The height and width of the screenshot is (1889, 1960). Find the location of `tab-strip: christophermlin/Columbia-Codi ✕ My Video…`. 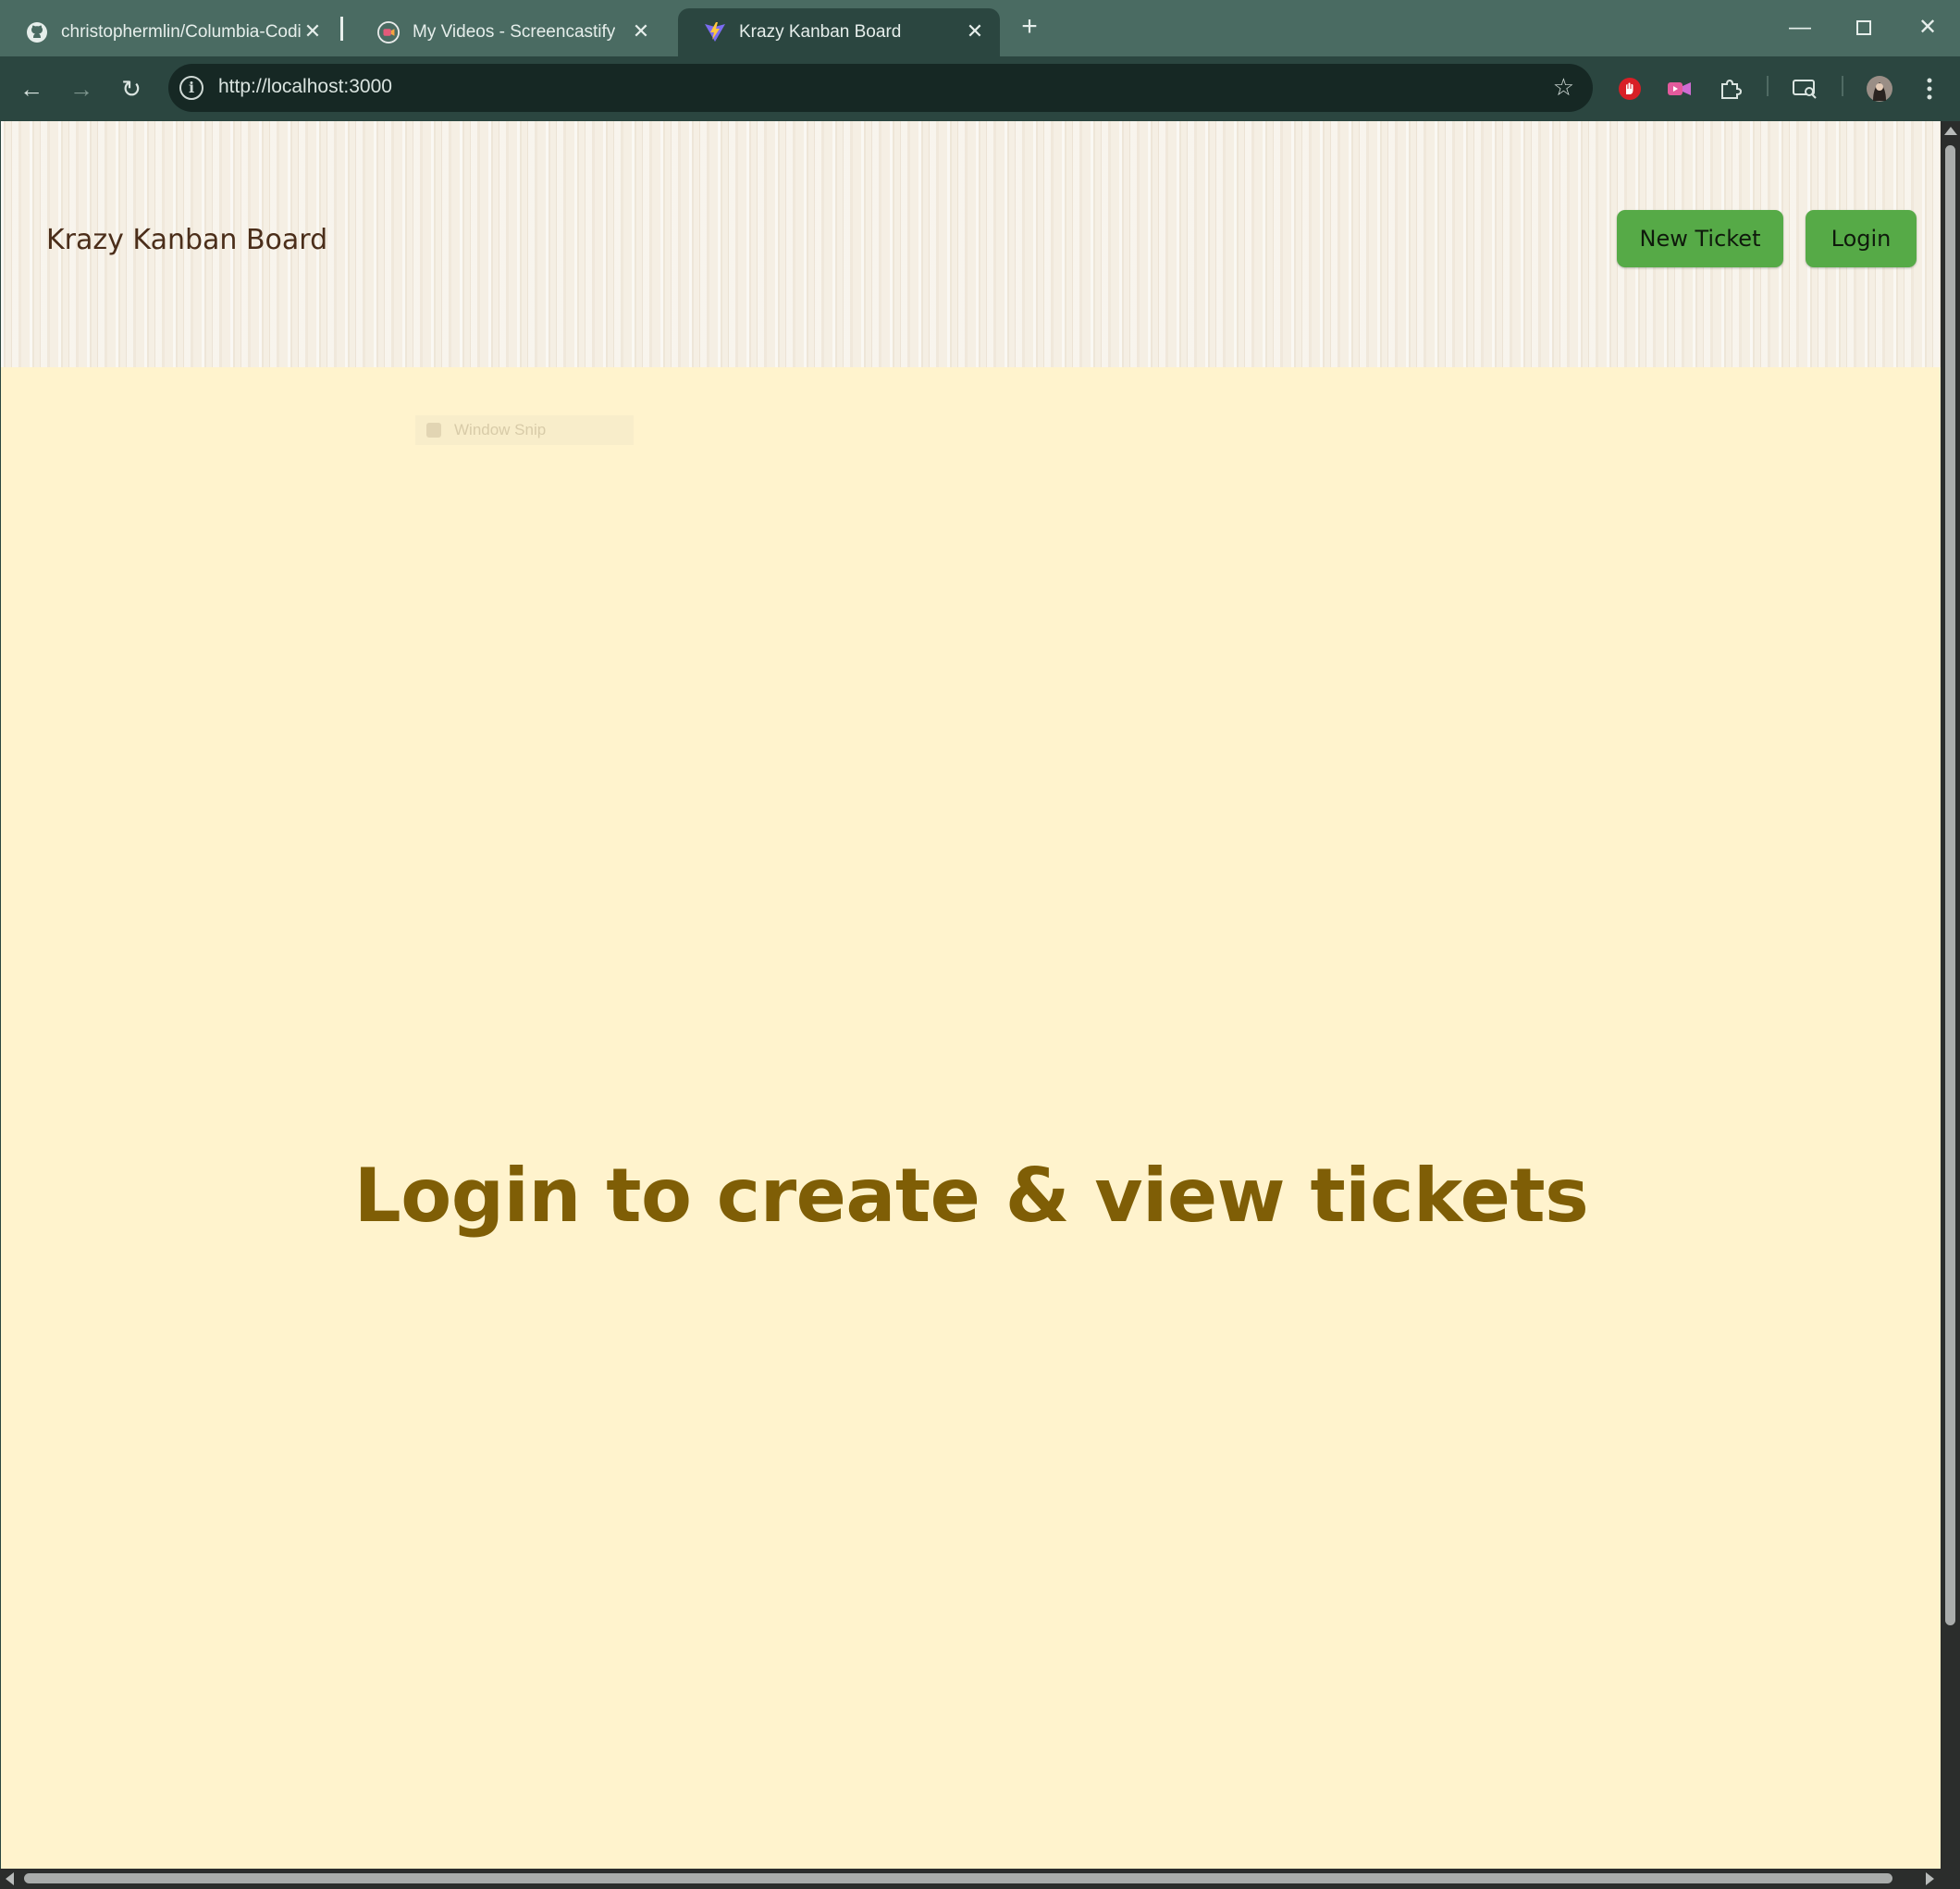

tab-strip: christophermlin/Columbia-Codi ✕ My Video… is located at coordinates (980, 28).